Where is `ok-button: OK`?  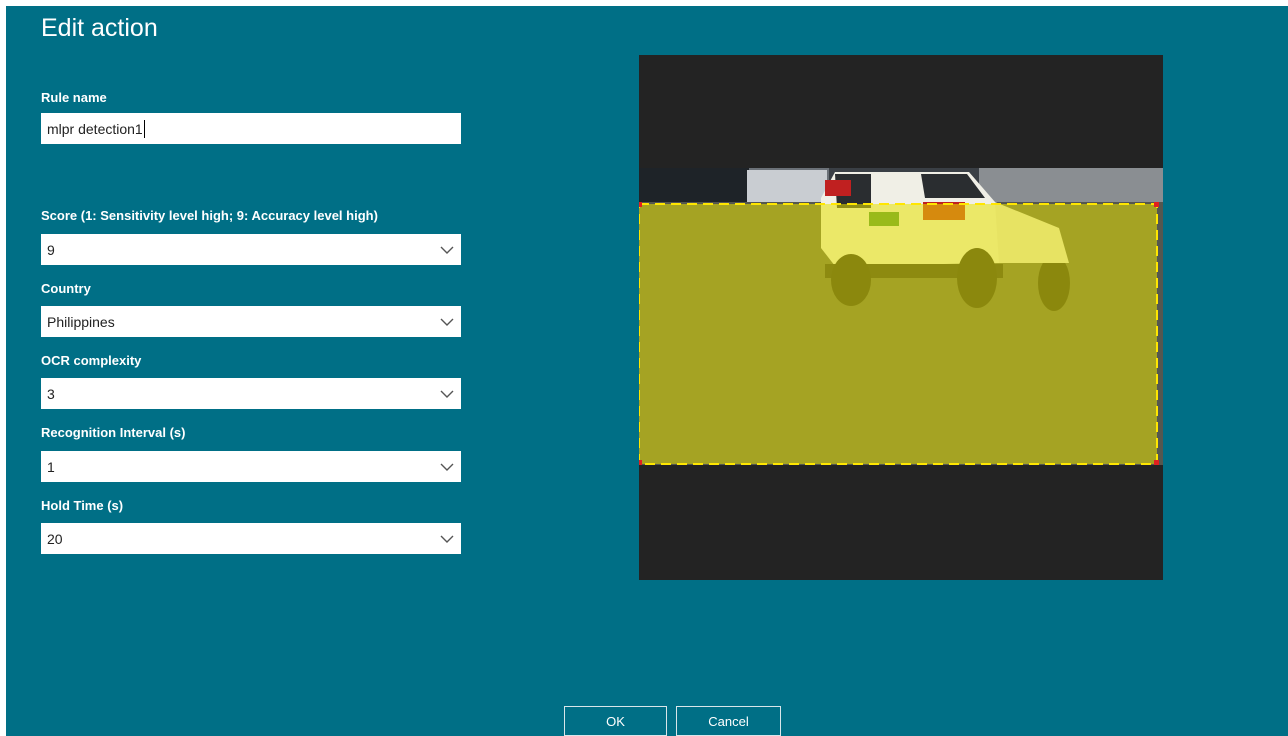 ok-button: OK is located at coordinates (615, 721).